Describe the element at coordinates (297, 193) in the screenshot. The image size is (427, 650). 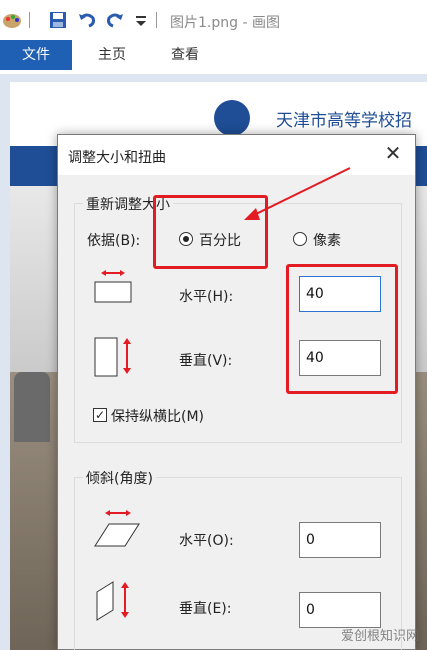
I see `annotation-arrow` at that location.